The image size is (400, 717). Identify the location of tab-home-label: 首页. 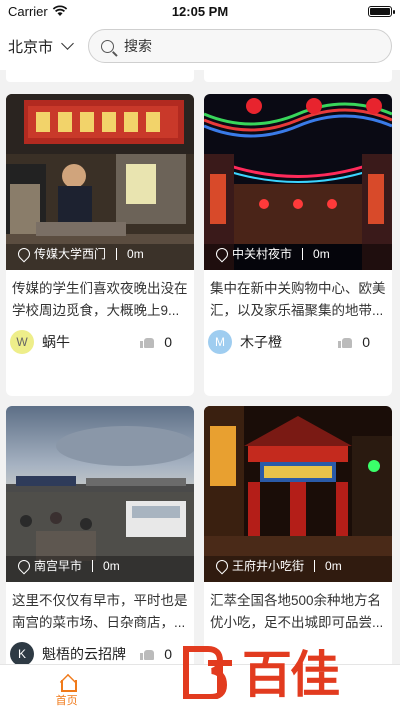
(66, 701).